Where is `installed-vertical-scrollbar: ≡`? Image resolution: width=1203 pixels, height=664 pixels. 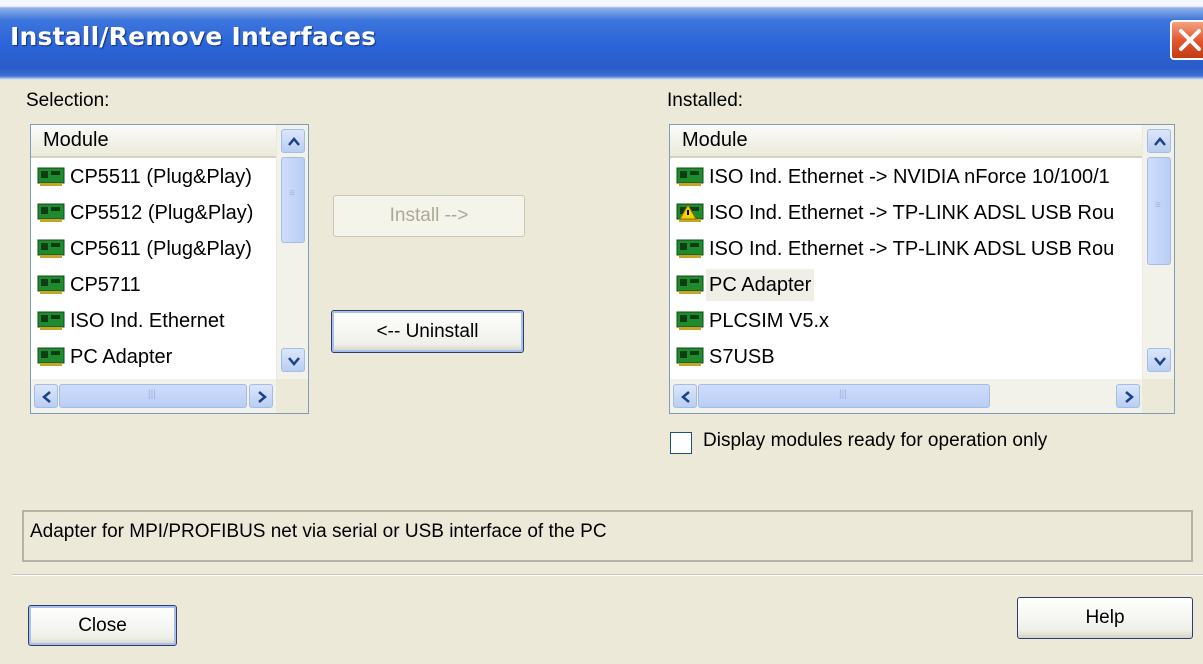
installed-vertical-scrollbar: ≡ is located at coordinates (1158, 252).